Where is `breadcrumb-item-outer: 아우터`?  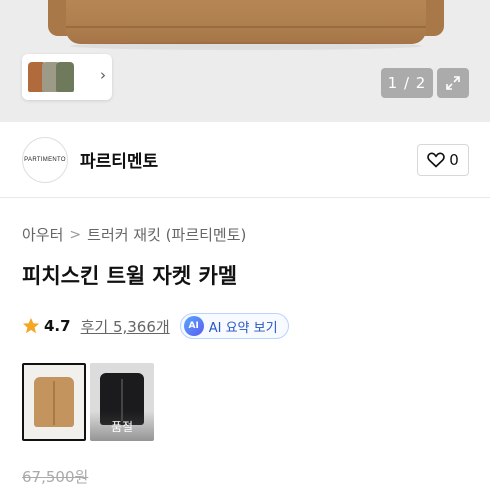
breadcrumb-item-outer: 아우터 is located at coordinates (42, 234).